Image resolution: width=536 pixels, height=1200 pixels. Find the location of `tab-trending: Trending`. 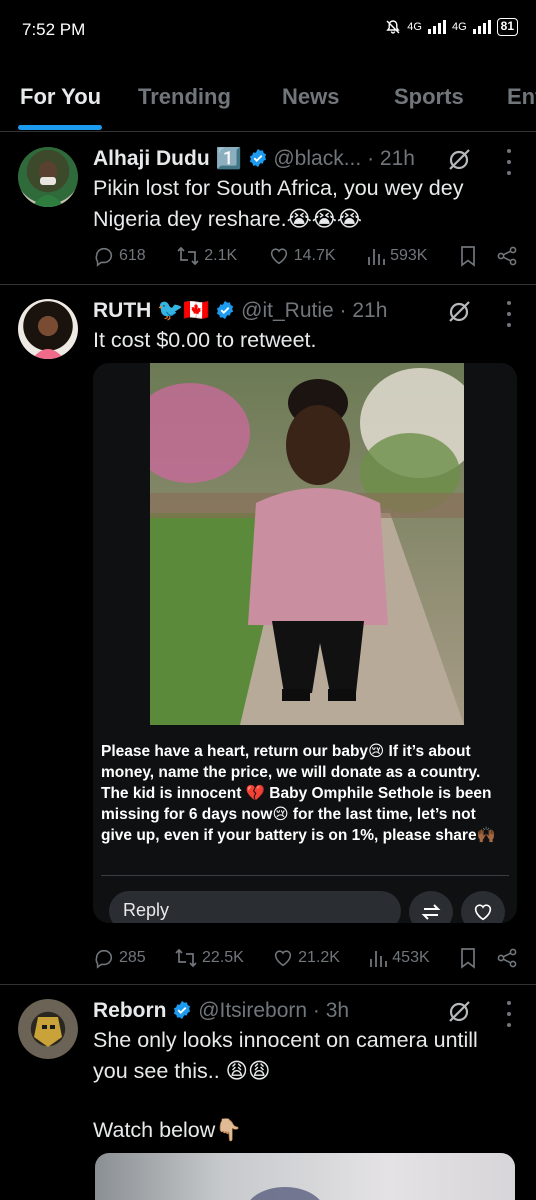

tab-trending: Trending is located at coordinates (184, 97).